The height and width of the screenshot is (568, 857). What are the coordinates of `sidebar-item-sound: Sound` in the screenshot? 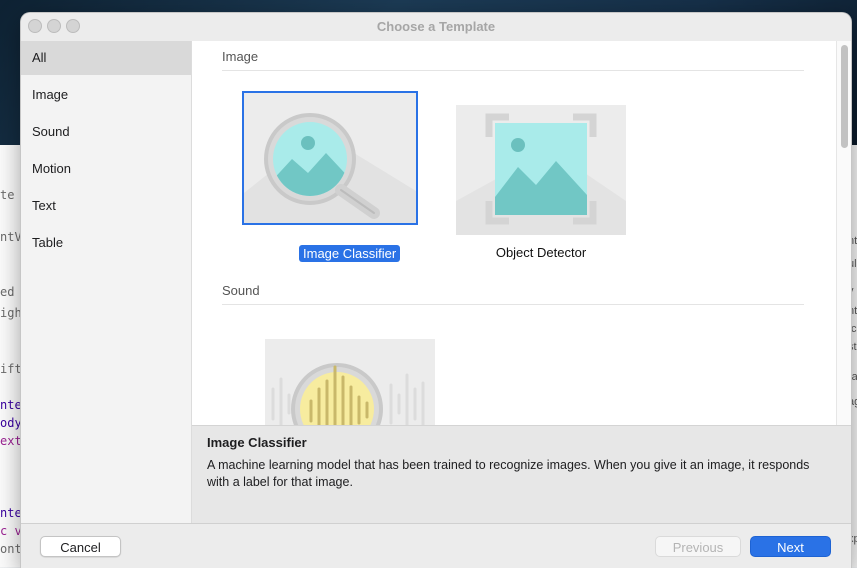 It's located at (106, 132).